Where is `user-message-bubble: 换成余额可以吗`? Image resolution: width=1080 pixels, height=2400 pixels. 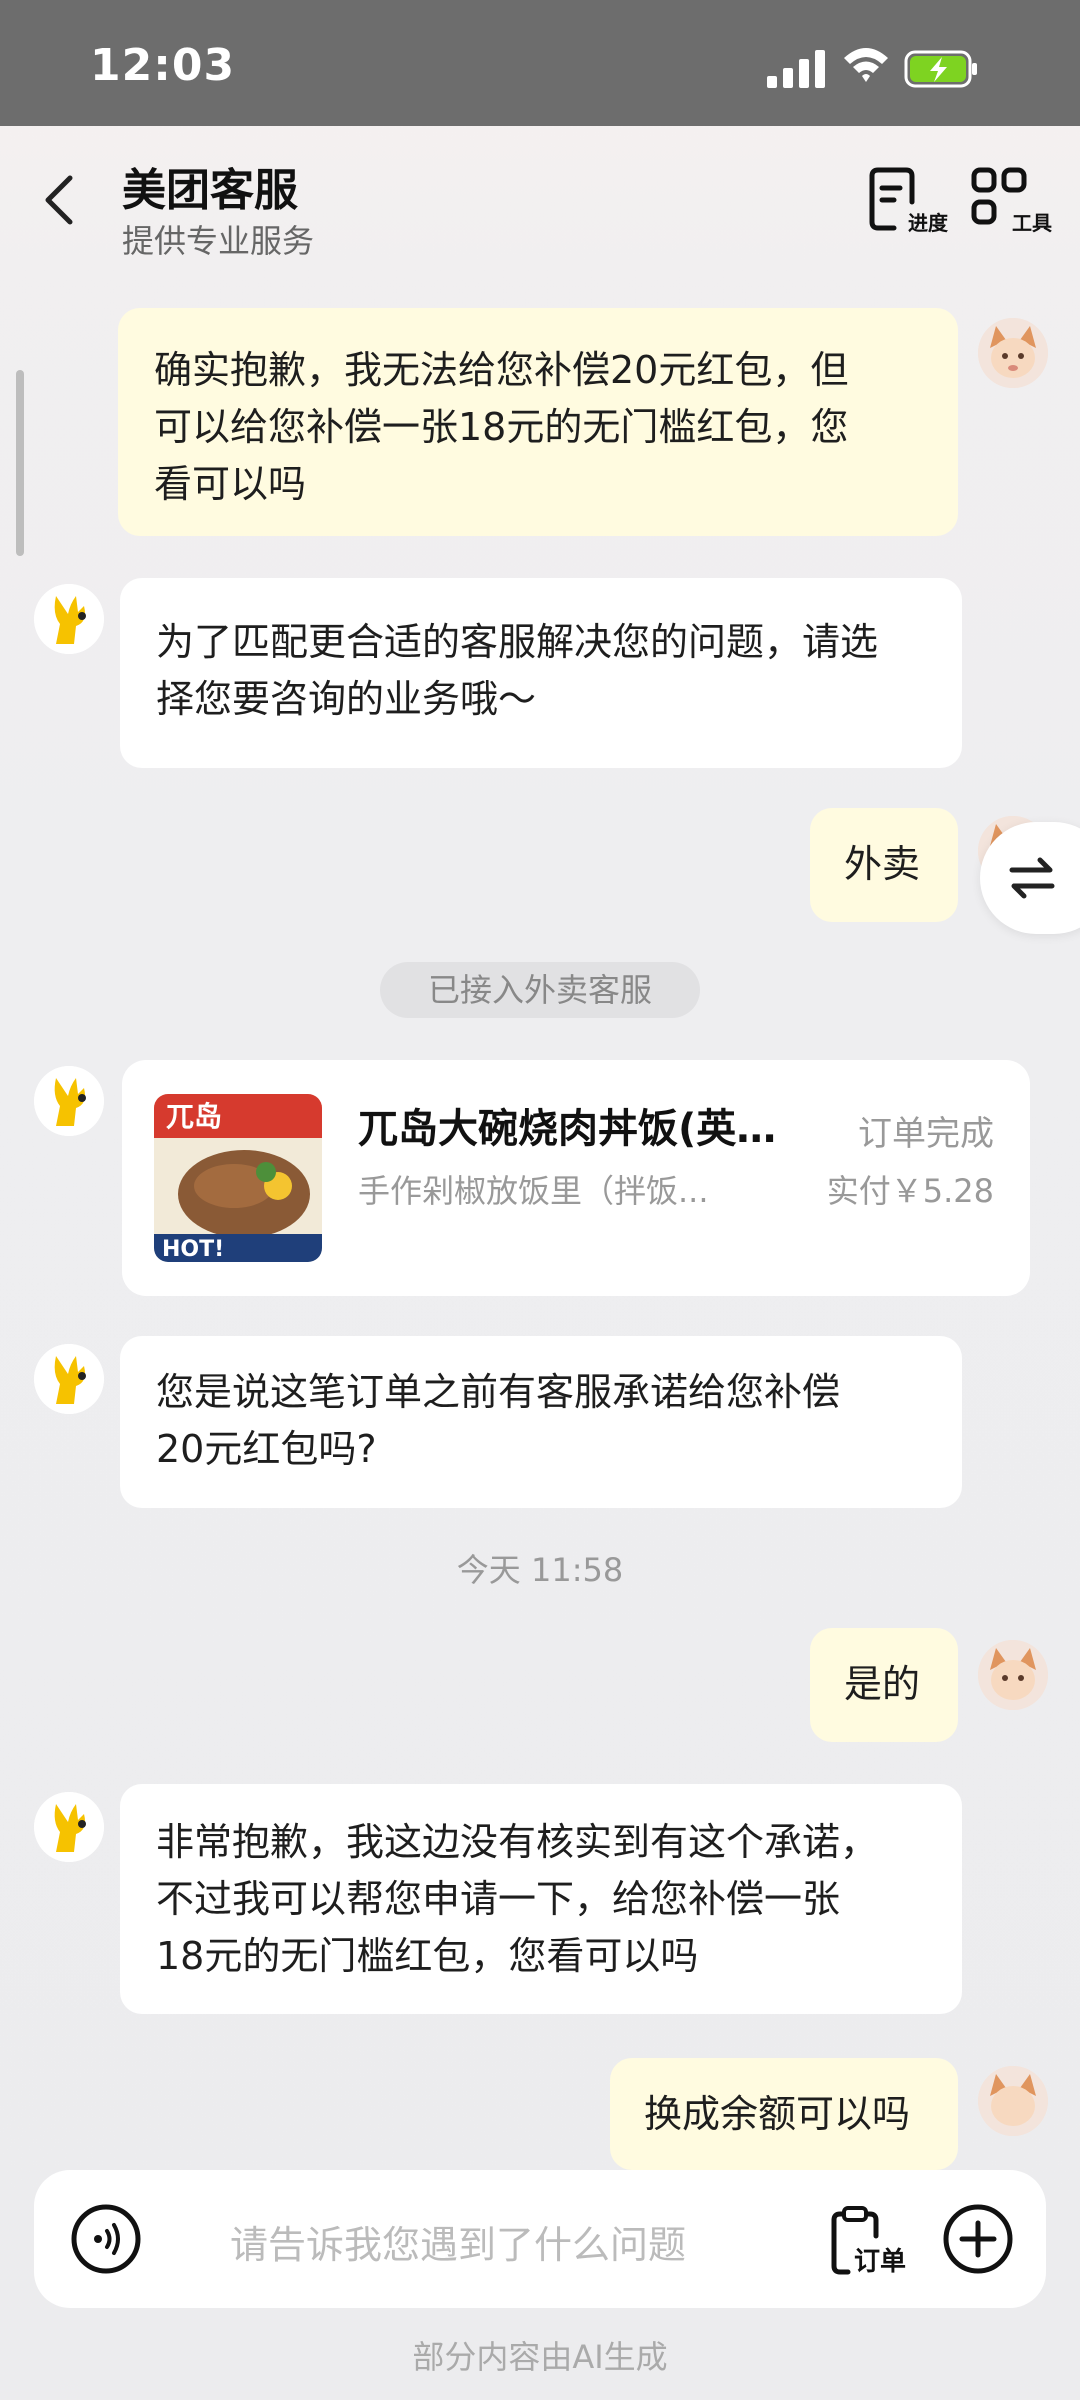 user-message-bubble: 换成余额可以吗 is located at coordinates (784, 2114).